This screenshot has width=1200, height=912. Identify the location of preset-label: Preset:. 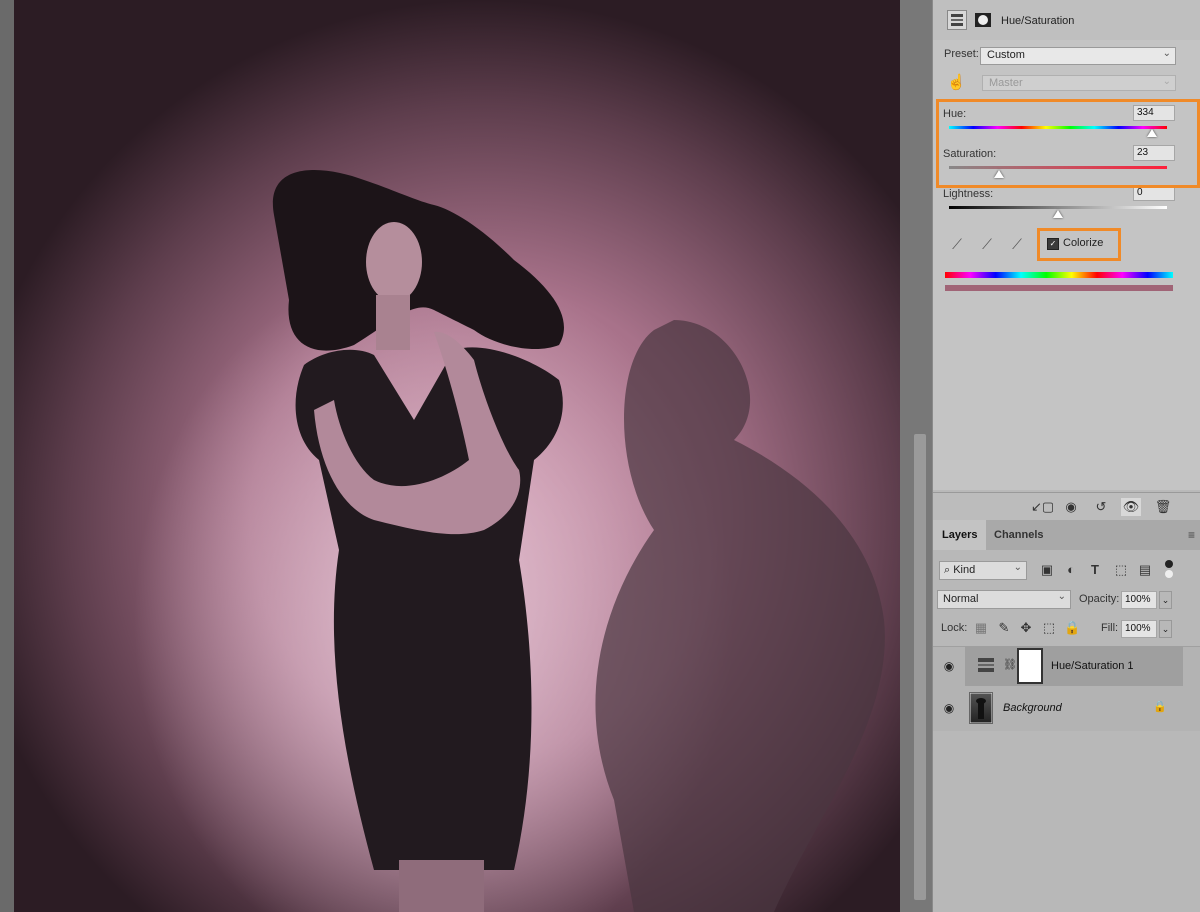
(961, 54).